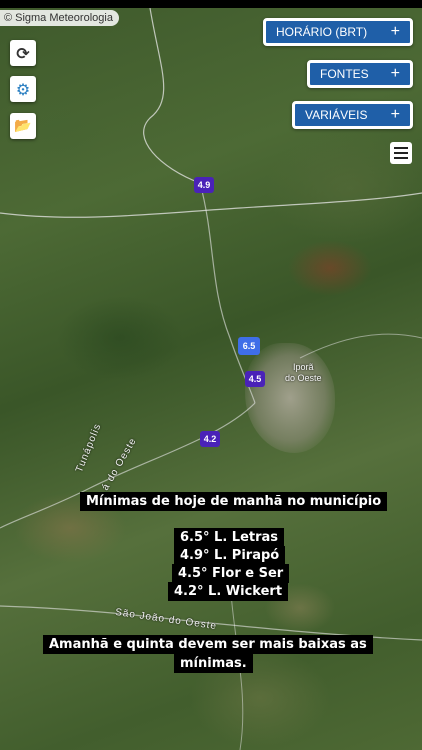 This screenshot has height=750, width=422. I want to click on caption-line: 4.9° L. Pirapó, so click(230, 555).